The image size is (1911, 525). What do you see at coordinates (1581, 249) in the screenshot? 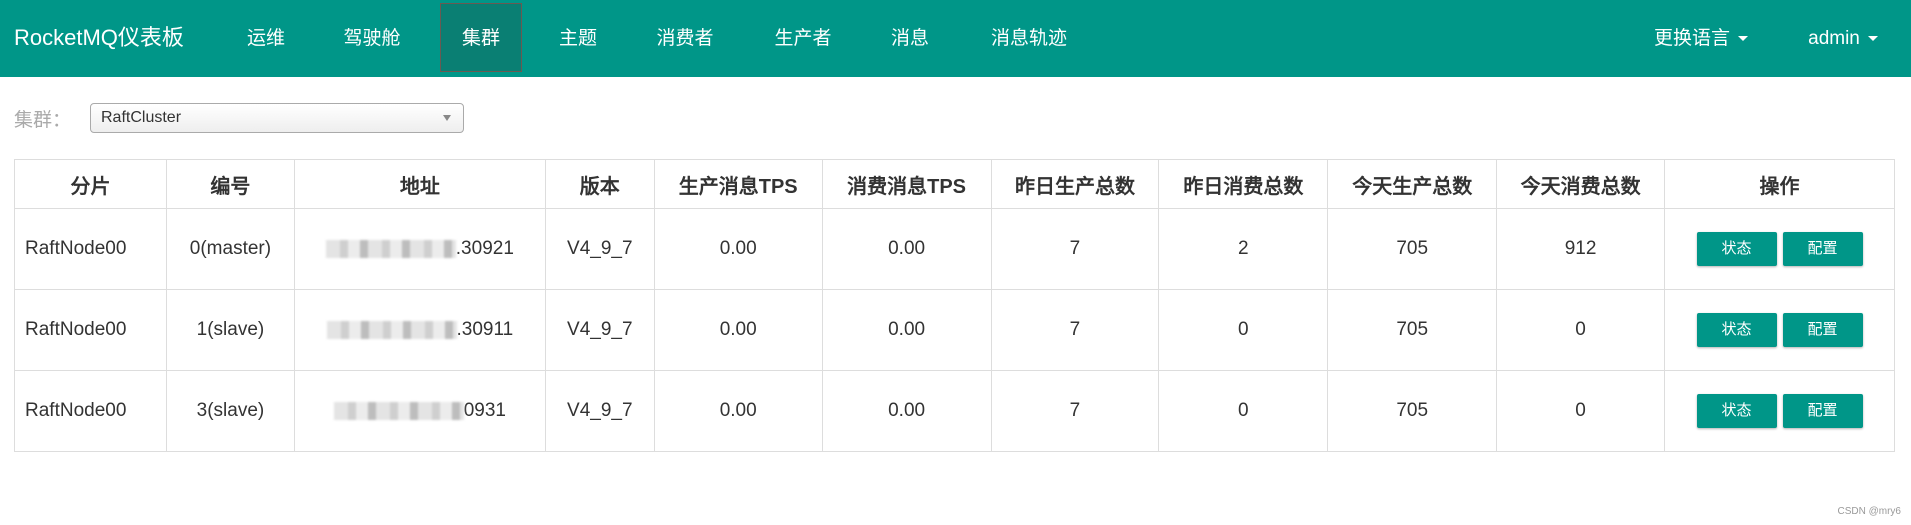
I see `cell-today-consume: 912` at bounding box center [1581, 249].